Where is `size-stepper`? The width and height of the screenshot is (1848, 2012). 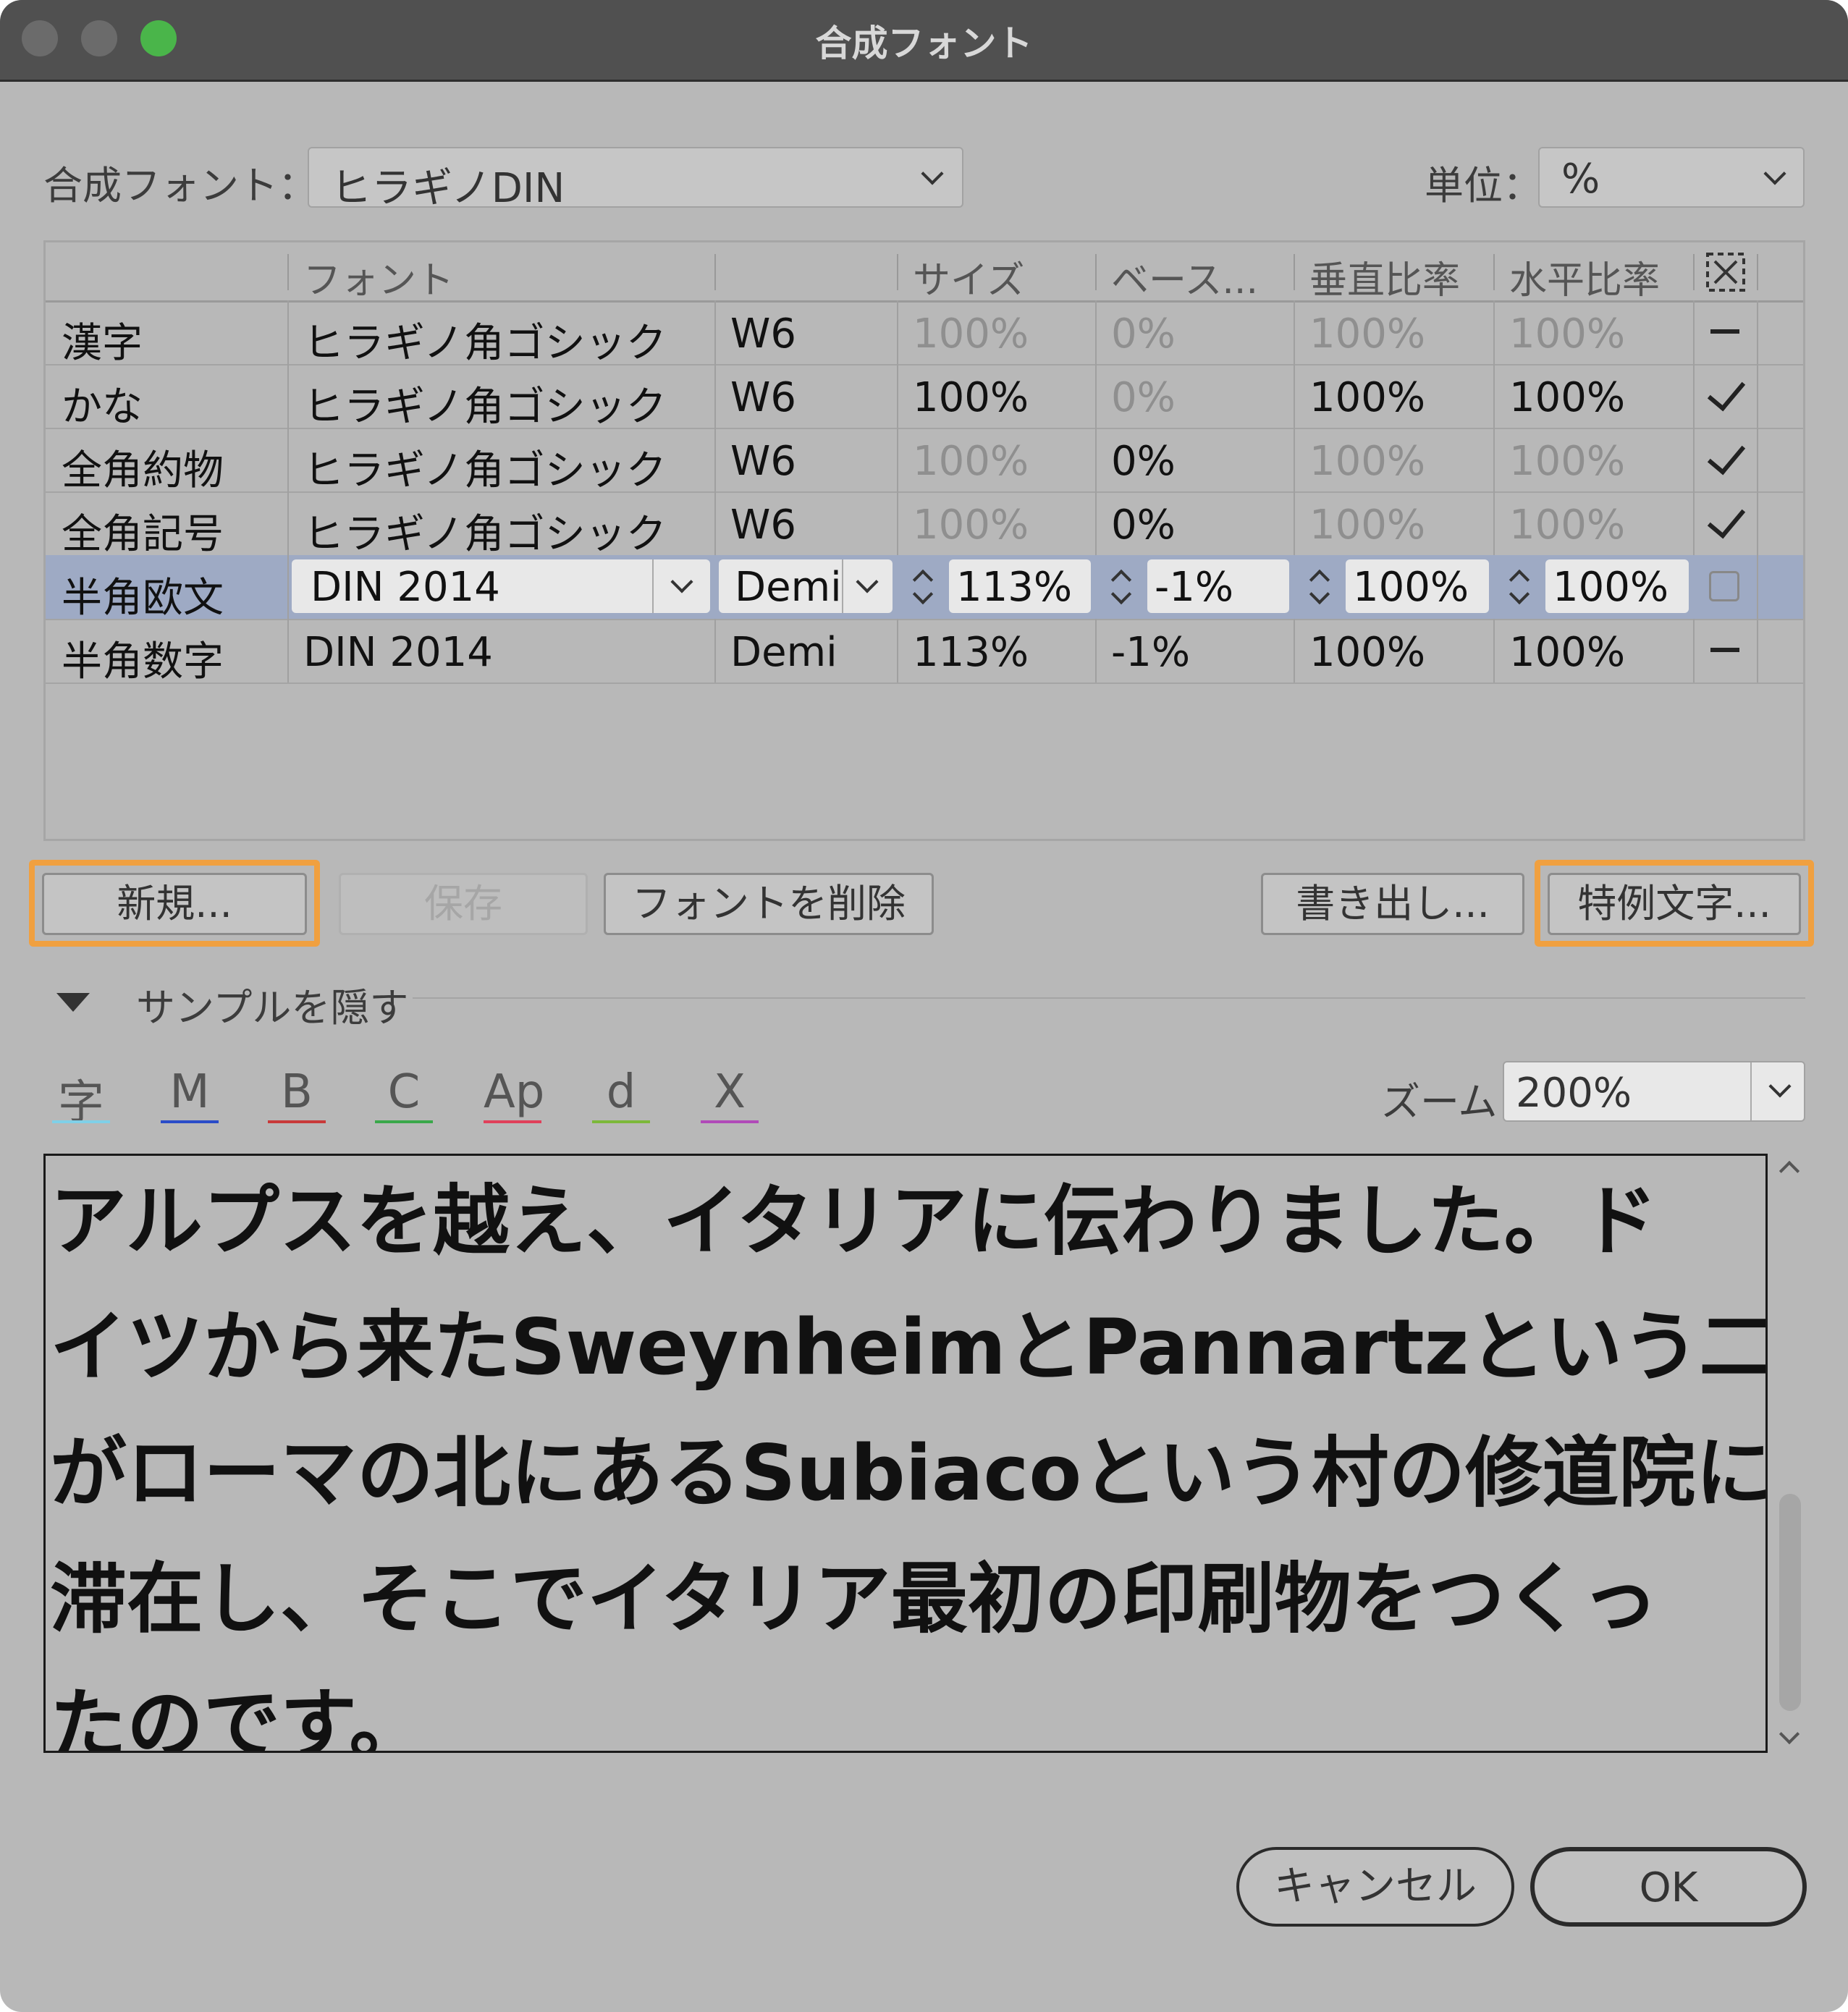 size-stepper is located at coordinates (923, 586).